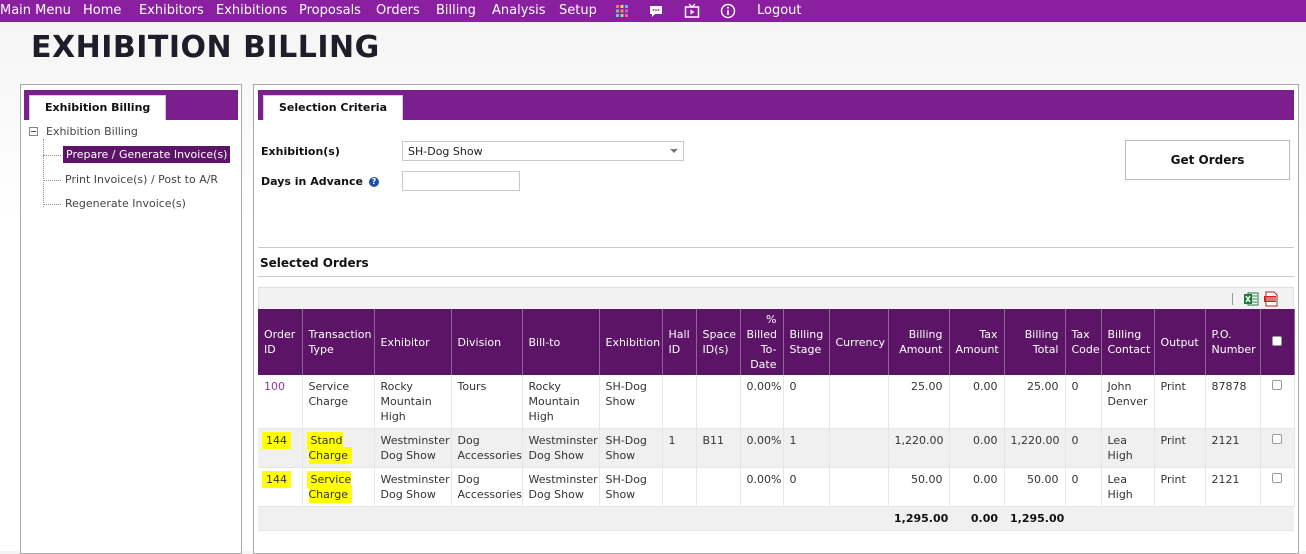  What do you see at coordinates (1179, 518) in the screenshot?
I see `totals-spacer` at bounding box center [1179, 518].